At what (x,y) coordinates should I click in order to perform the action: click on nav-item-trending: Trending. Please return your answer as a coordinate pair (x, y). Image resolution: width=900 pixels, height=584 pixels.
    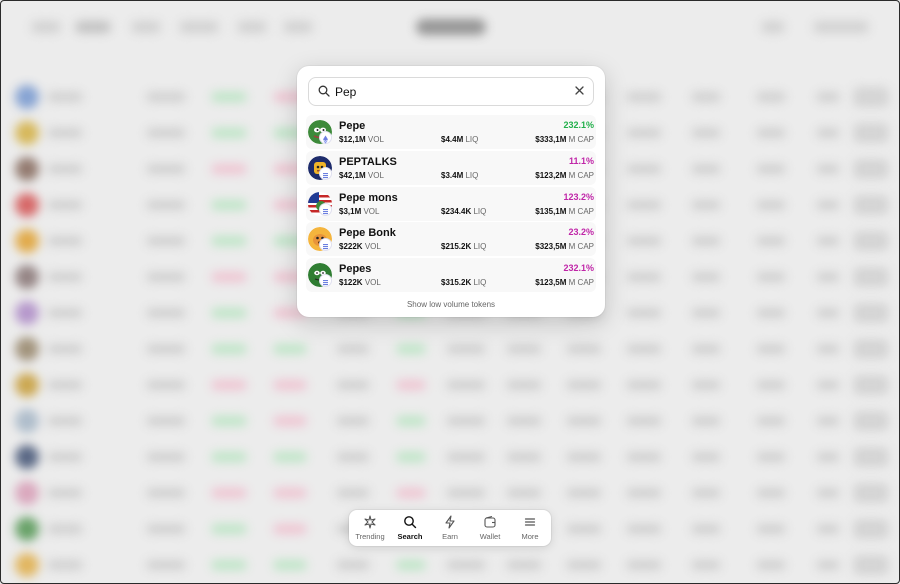
    Looking at the image, I should click on (370, 528).